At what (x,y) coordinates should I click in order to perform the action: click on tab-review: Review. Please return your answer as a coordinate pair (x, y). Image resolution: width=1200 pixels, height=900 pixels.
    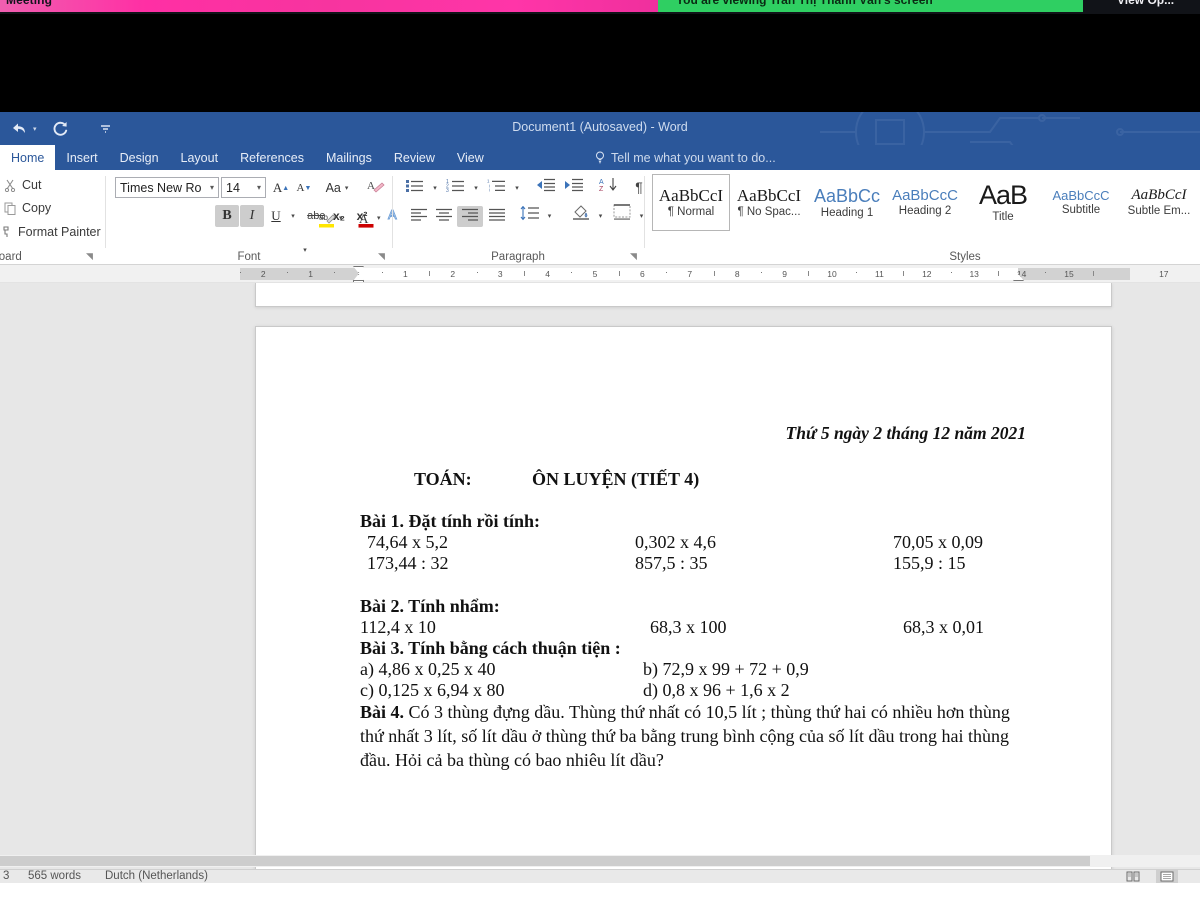
    Looking at the image, I should click on (414, 157).